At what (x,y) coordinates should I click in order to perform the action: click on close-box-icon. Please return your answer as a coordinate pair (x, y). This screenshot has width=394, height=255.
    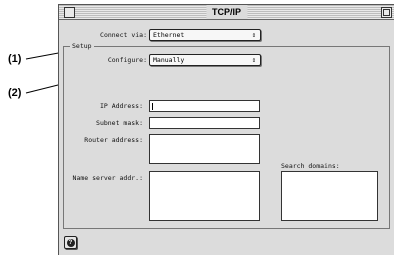
    Looking at the image, I should click on (69, 12).